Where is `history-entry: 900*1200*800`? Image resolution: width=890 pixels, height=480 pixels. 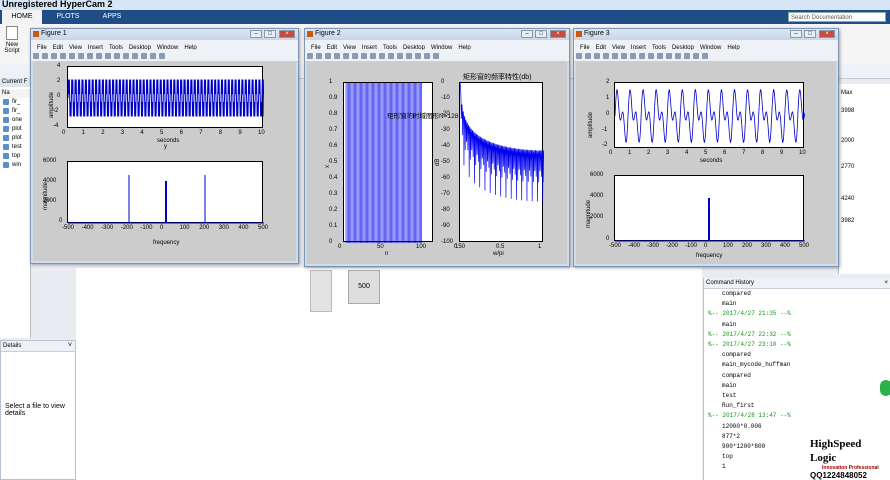
history-entry: 900*1200*800 is located at coordinates (743, 446).